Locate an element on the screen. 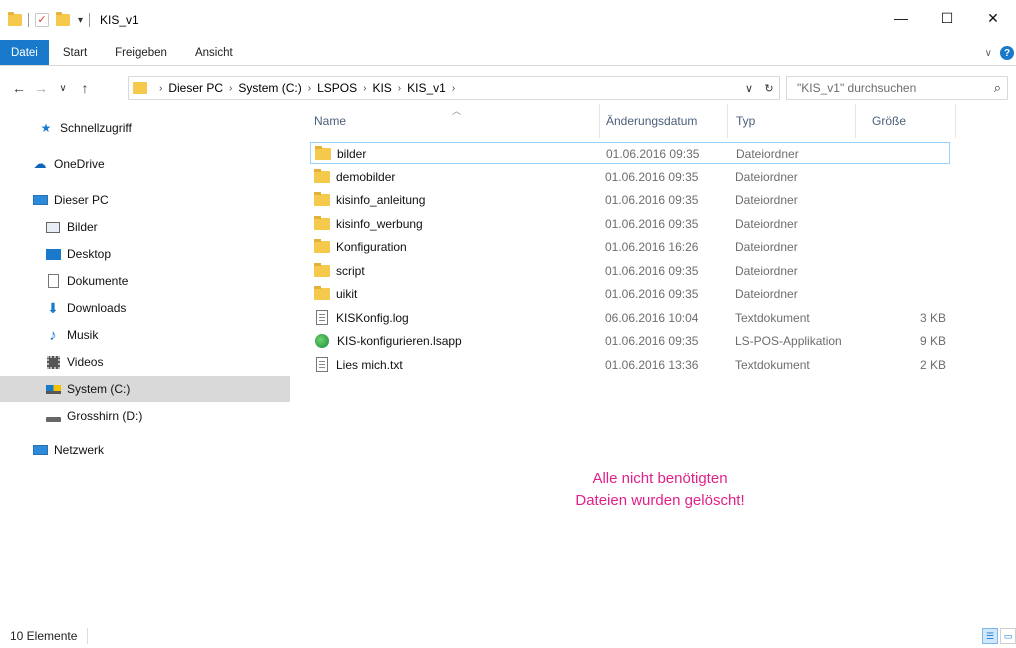 The width and height of the screenshot is (1016, 648). tab-datei: Datei is located at coordinates (24, 52).